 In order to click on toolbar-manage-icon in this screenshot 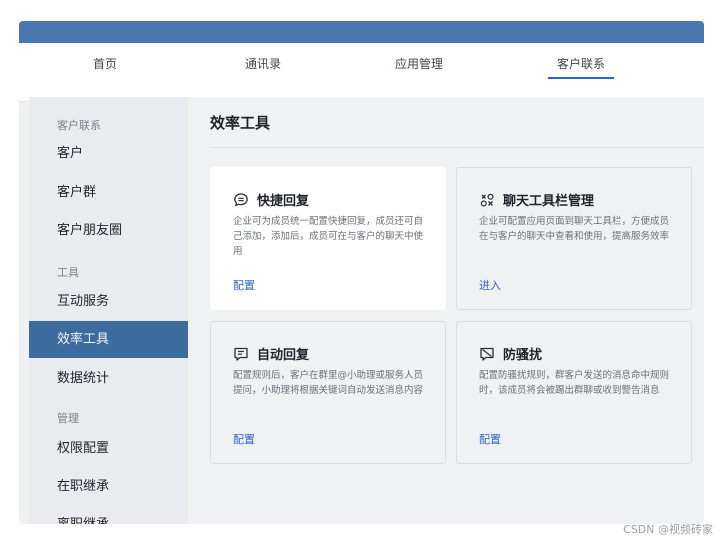, I will do `click(487, 200)`.